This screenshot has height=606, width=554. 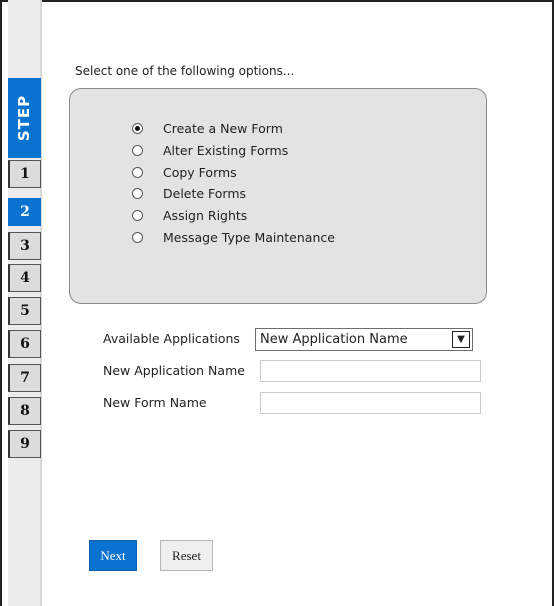 What do you see at coordinates (461, 339) in the screenshot?
I see `chevron-down-icon: ▼` at bounding box center [461, 339].